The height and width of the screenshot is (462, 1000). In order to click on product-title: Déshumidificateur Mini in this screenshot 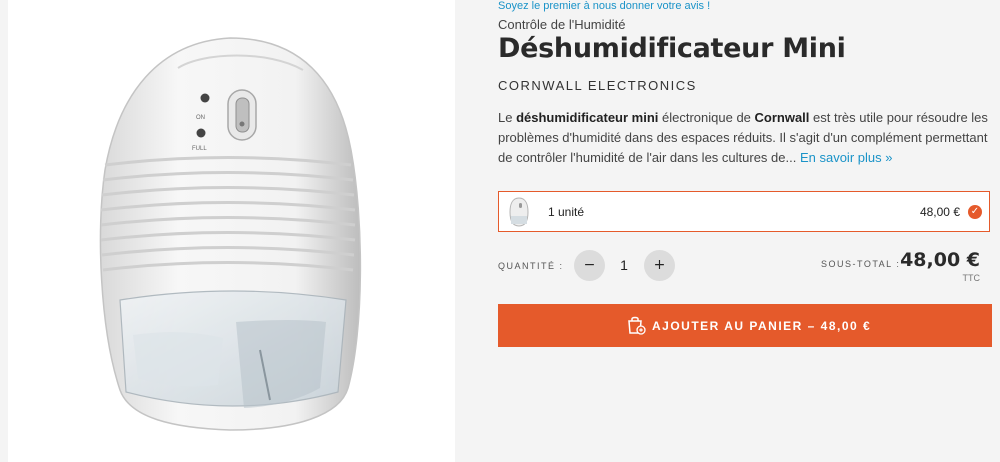, I will do `click(672, 48)`.